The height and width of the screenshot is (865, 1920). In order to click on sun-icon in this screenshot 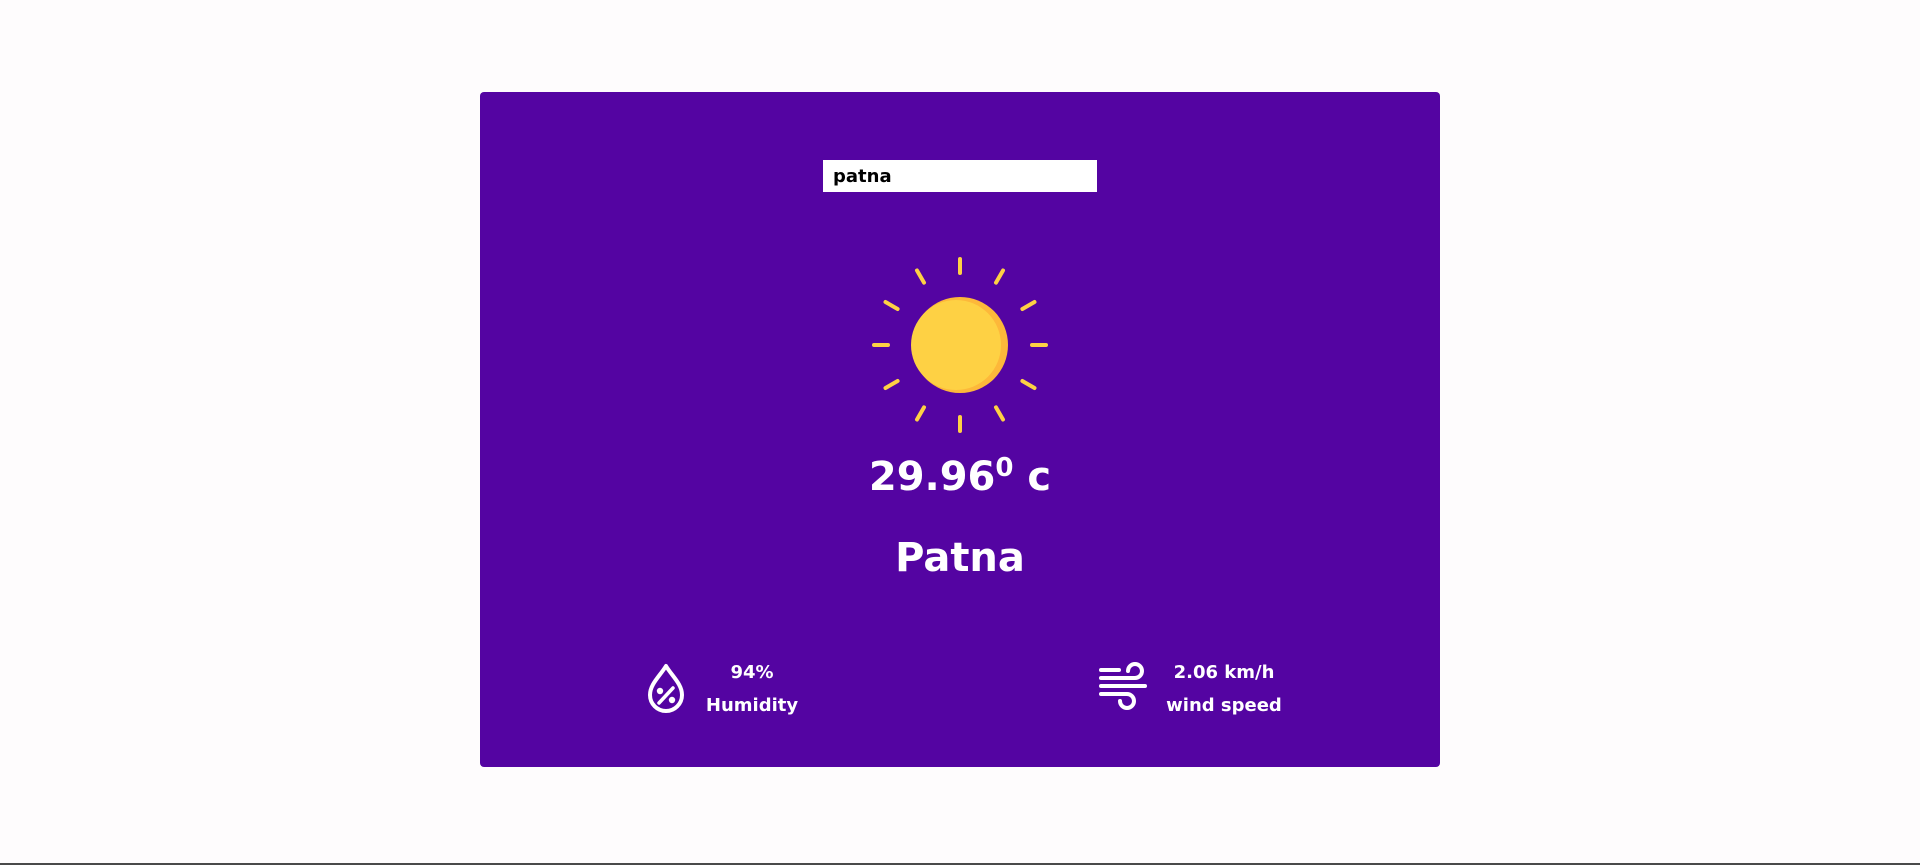, I will do `click(960, 345)`.